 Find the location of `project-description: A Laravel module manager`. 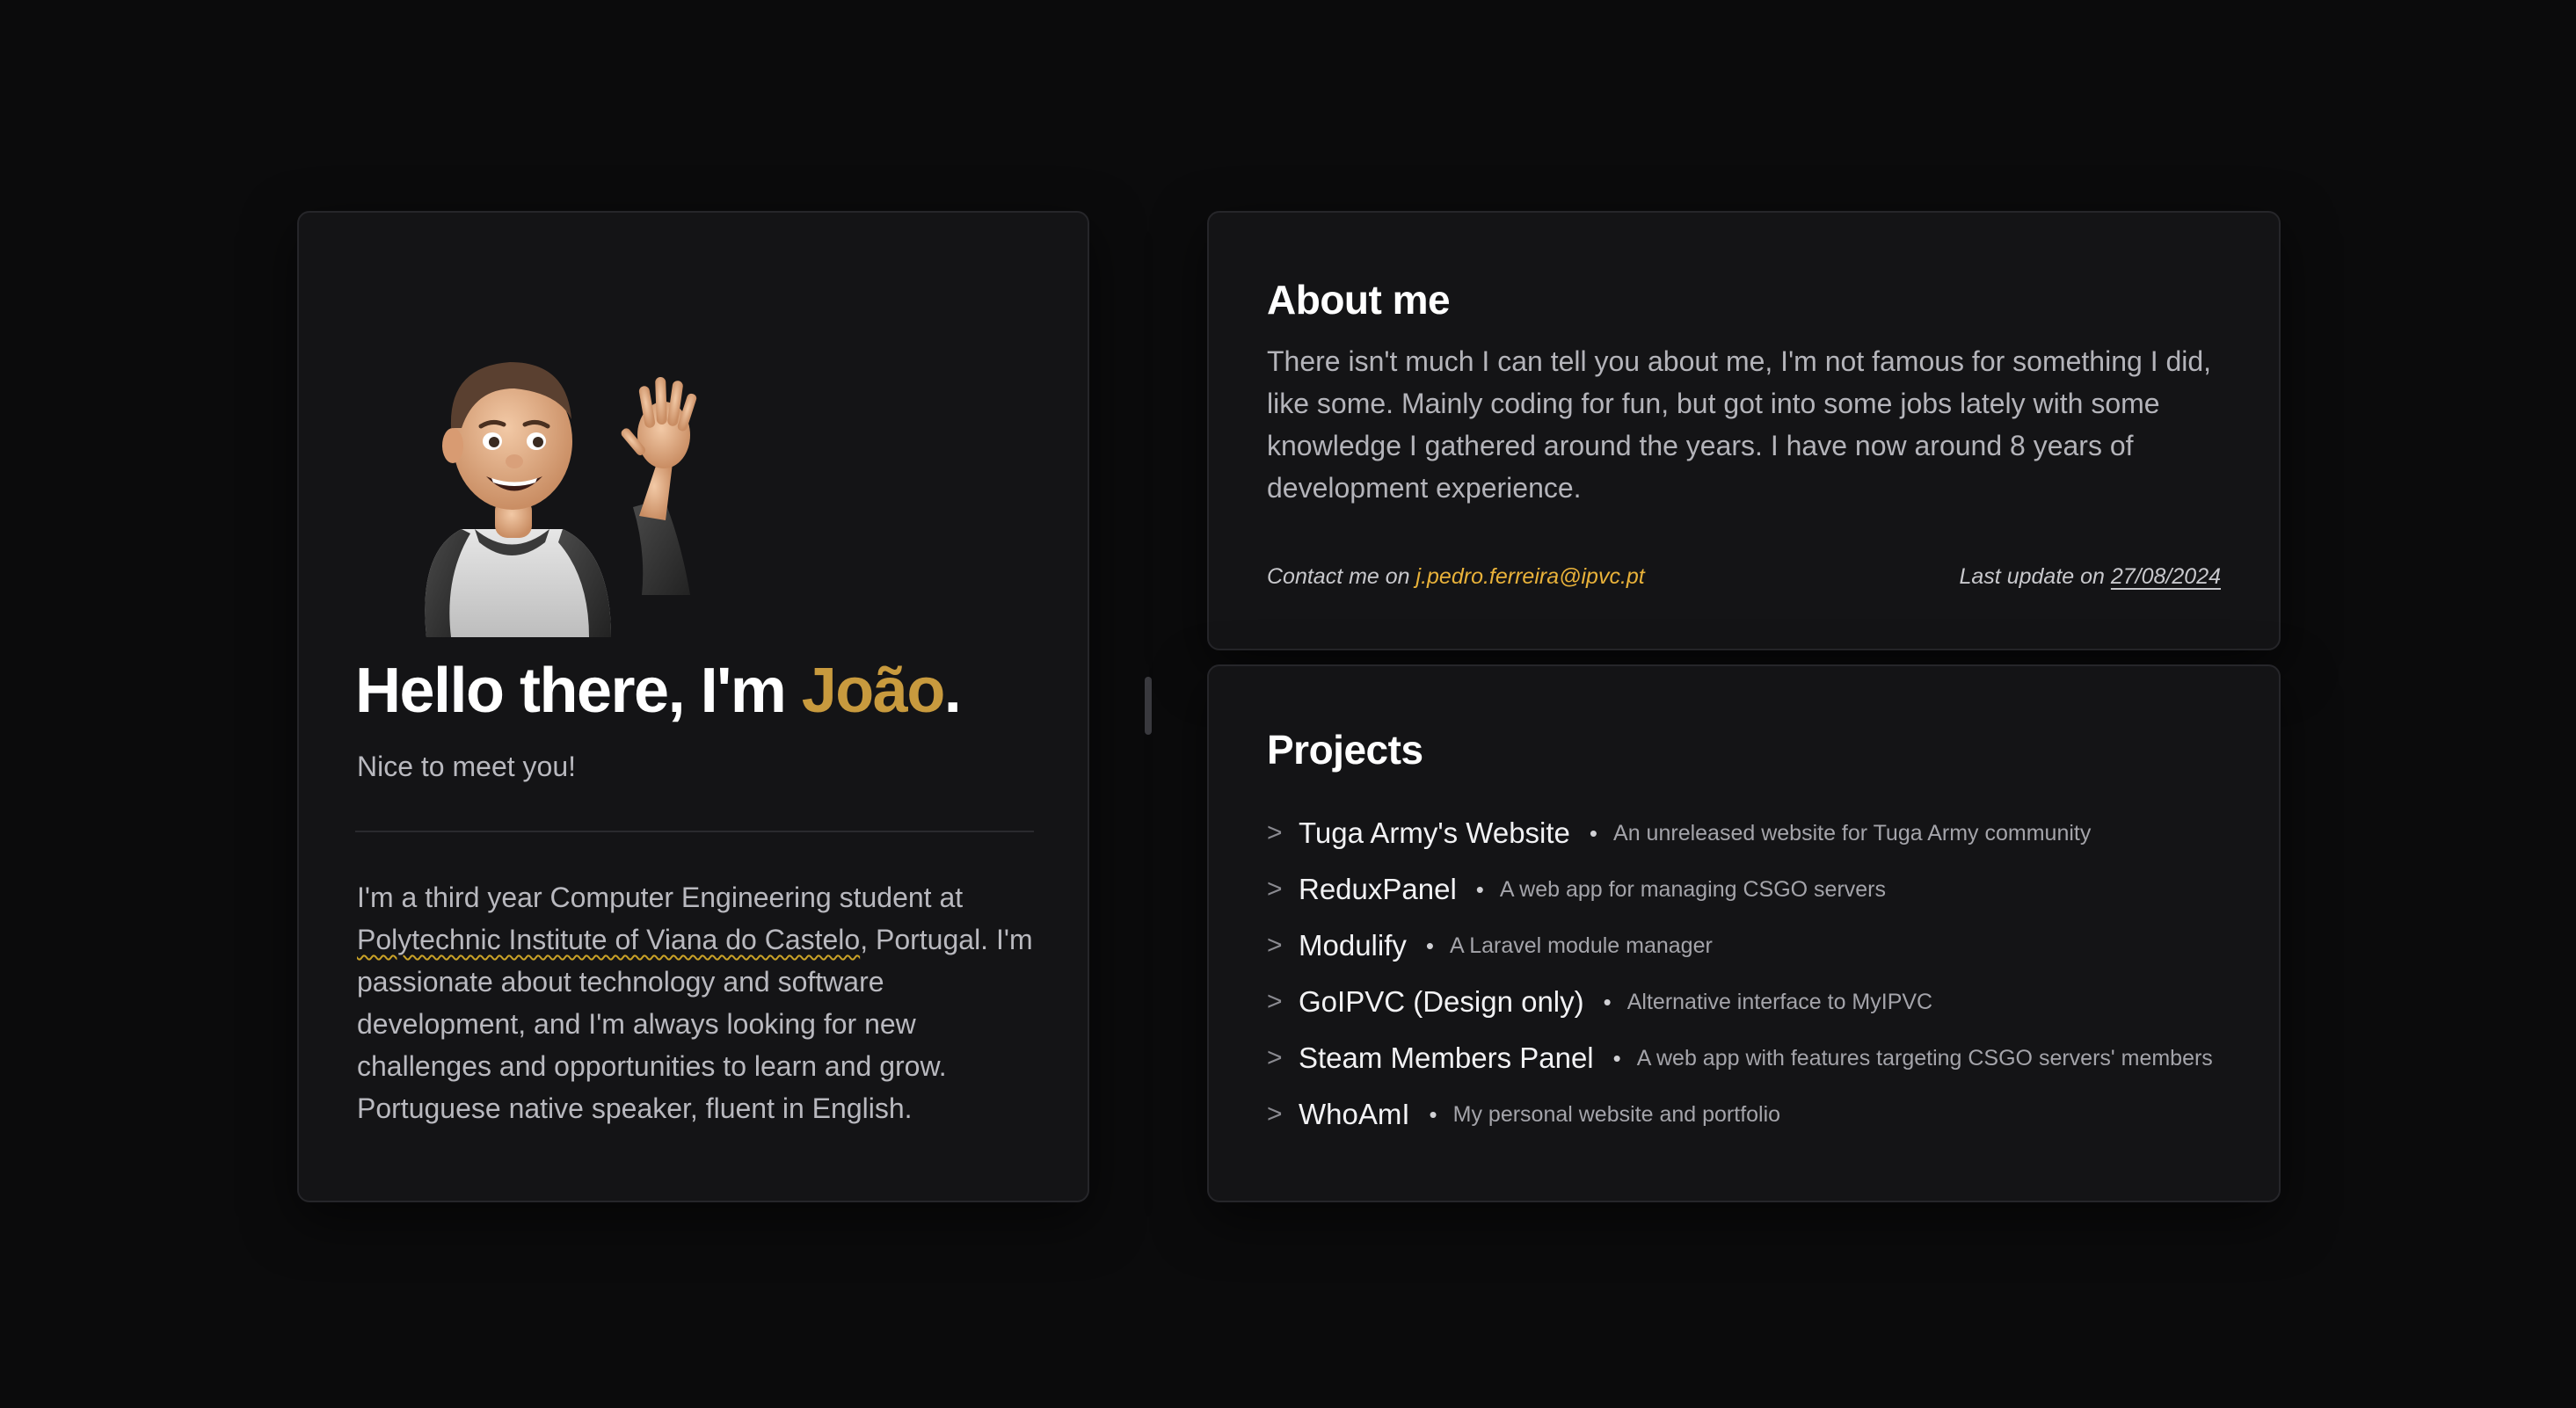

project-description: A Laravel module manager is located at coordinates (1581, 945).